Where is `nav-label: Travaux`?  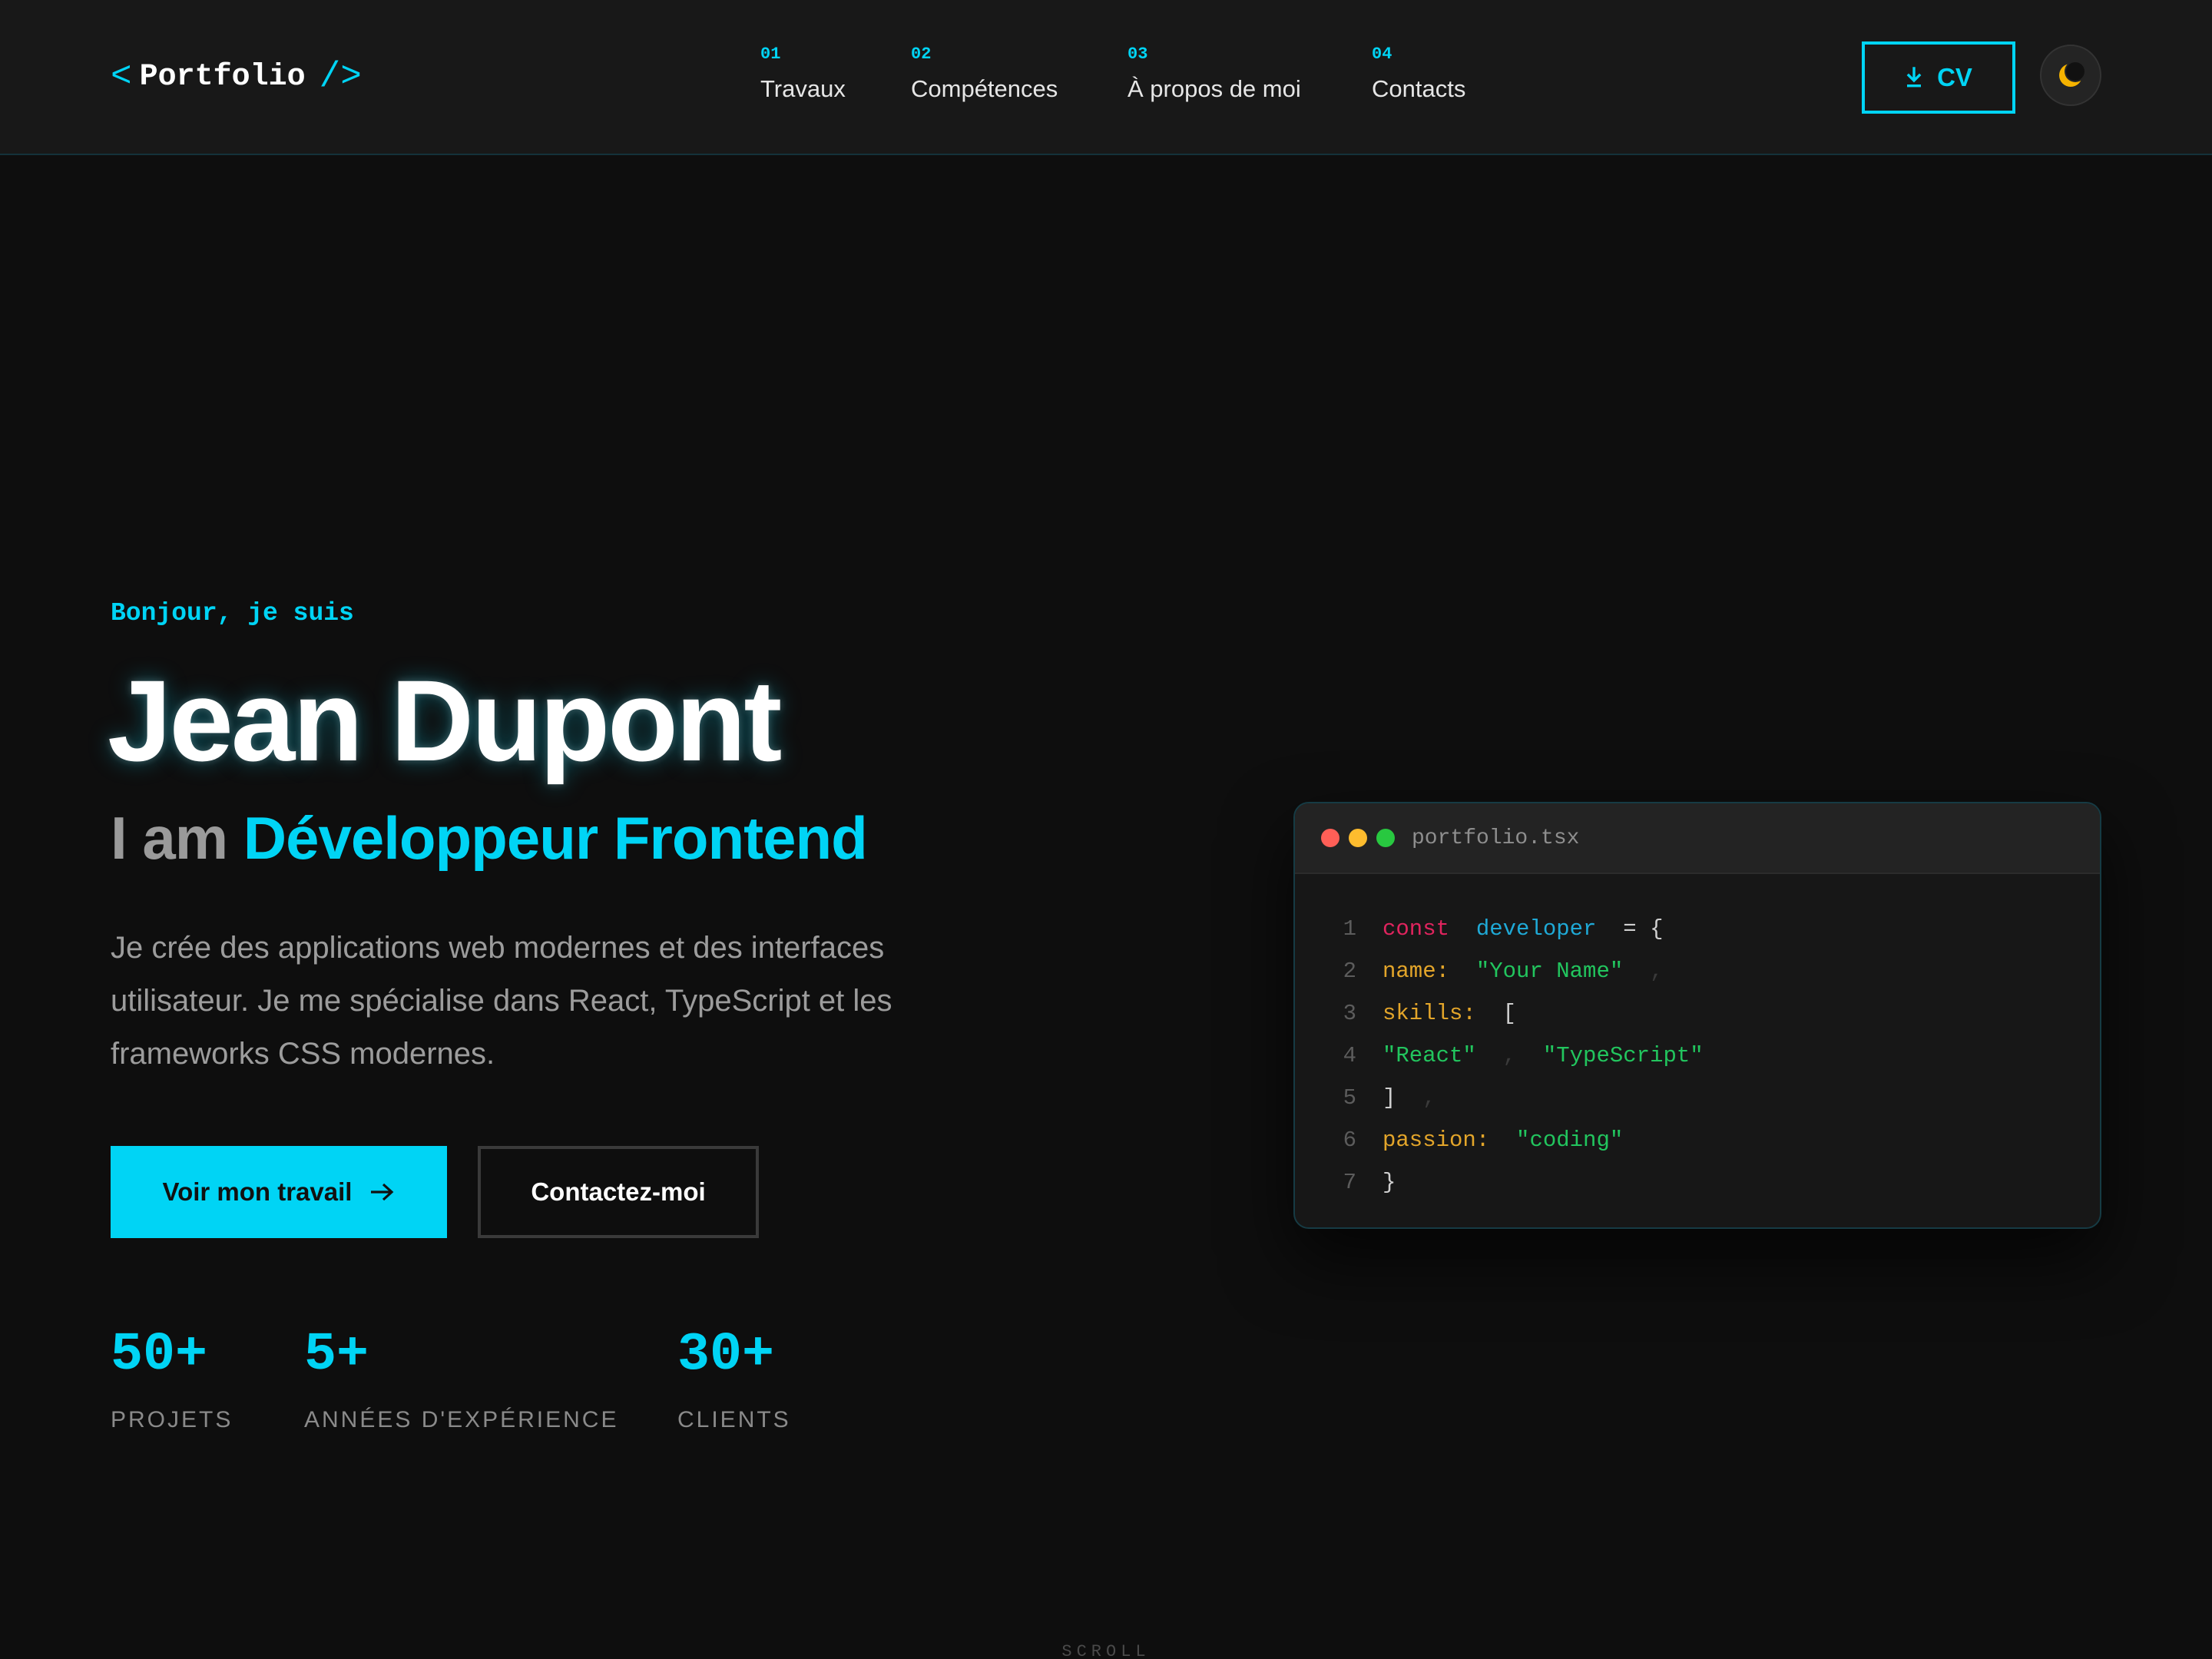 nav-label: Travaux is located at coordinates (803, 88).